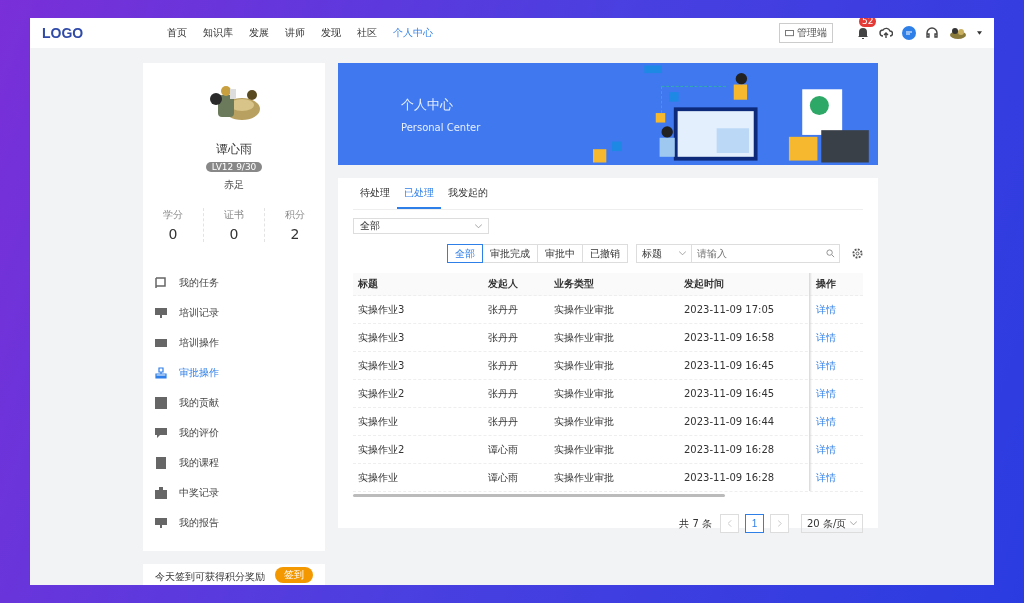 This screenshot has width=1024, height=603. Describe the element at coordinates (779, 523) in the screenshot. I see `chevron-right-icon` at that location.